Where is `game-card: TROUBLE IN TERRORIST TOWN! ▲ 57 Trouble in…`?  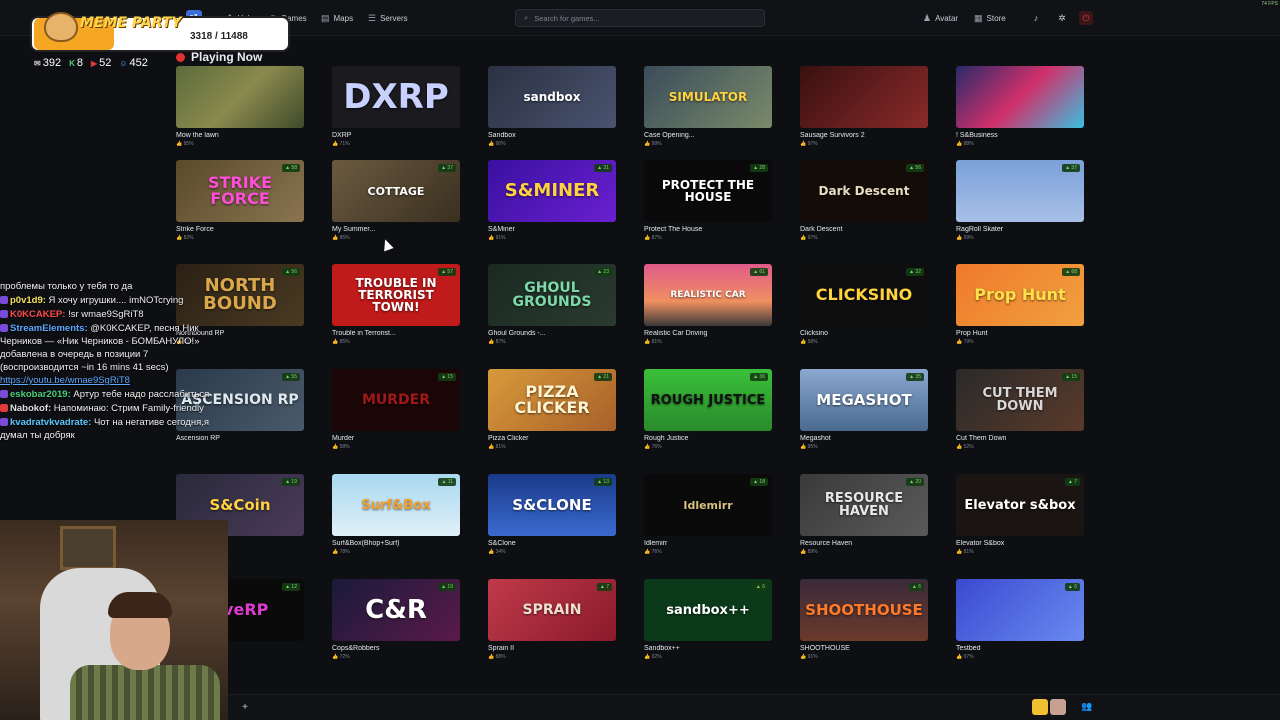
game-card: TROUBLE IN TERRORIST TOWN! ▲ 57 Trouble in… is located at coordinates (396, 304).